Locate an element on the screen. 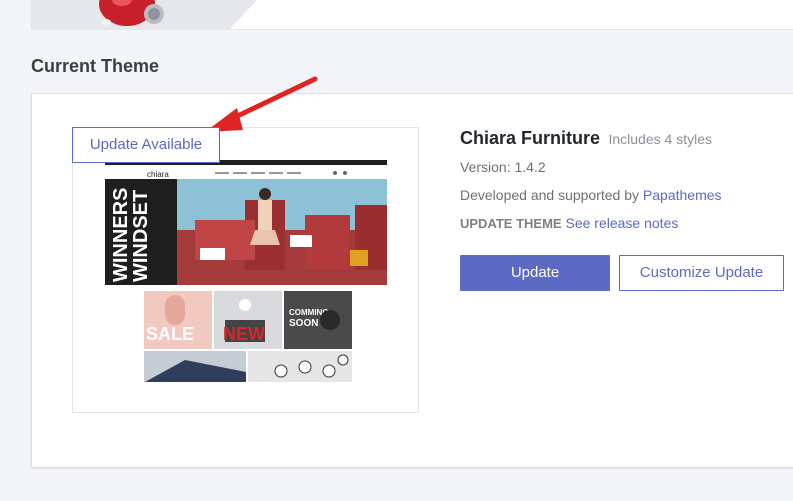 This screenshot has height=501, width=793. theme-styles-count: Includes 4 styles is located at coordinates (660, 139).